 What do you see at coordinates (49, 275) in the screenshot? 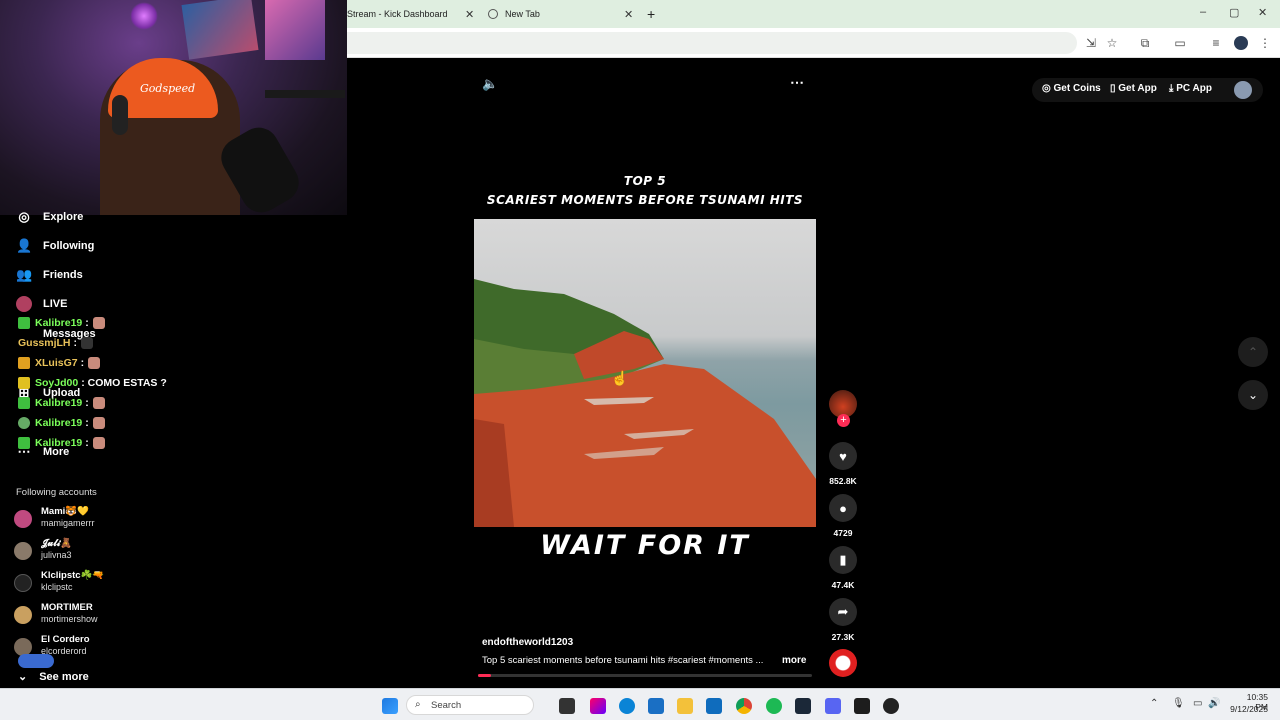
I see `nav-friends: 👥 Friends` at bounding box center [49, 275].